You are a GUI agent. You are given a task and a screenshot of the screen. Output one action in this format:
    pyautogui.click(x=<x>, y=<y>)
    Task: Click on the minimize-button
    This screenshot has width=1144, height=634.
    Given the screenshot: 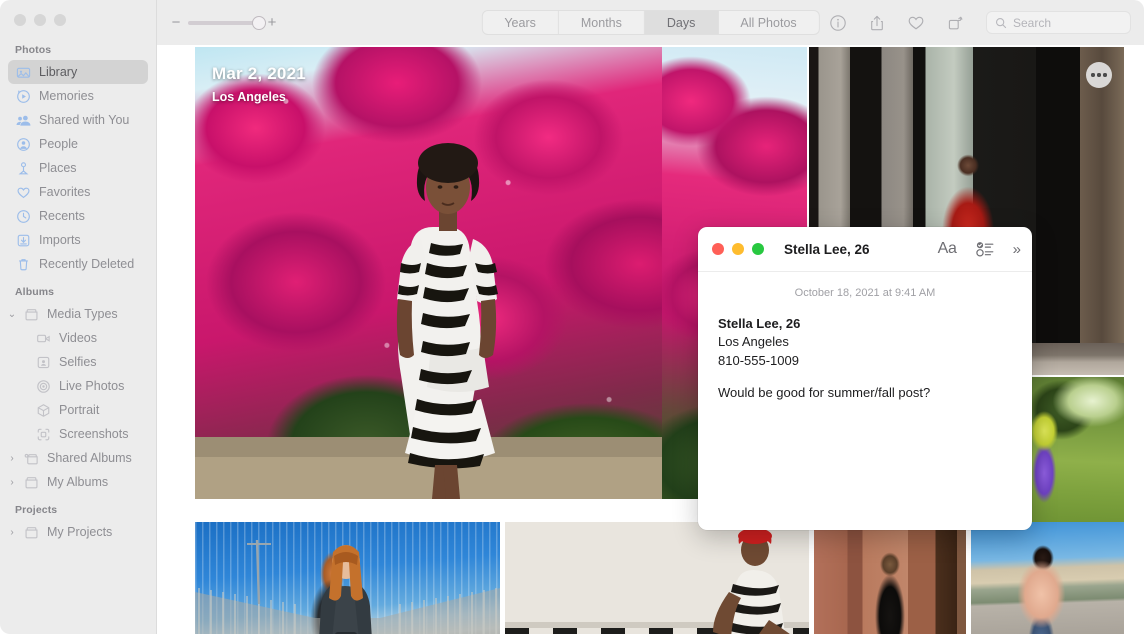 What is the action you would take?
    pyautogui.click(x=40, y=20)
    